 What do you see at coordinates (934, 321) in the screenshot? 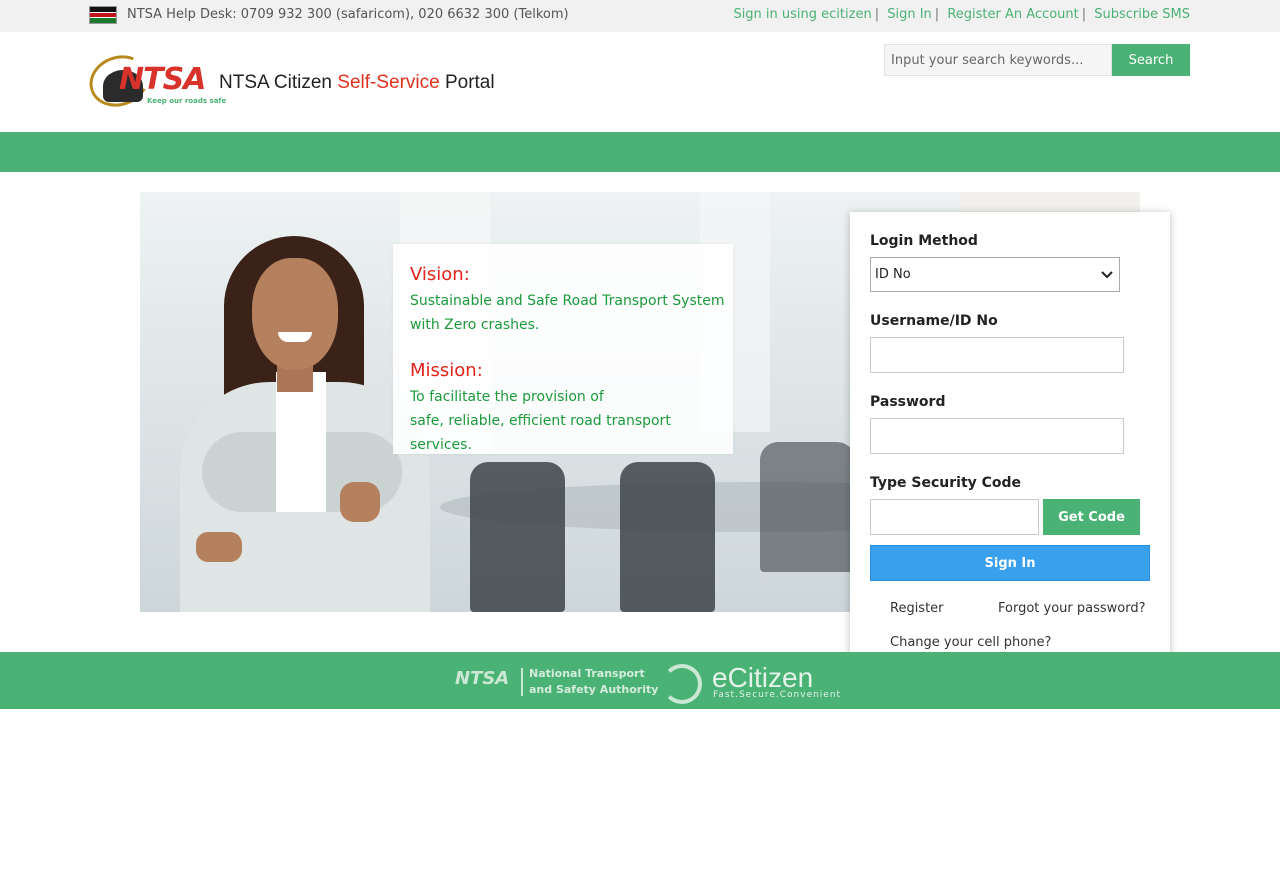
I see `username-label: Username/ID No` at bounding box center [934, 321].